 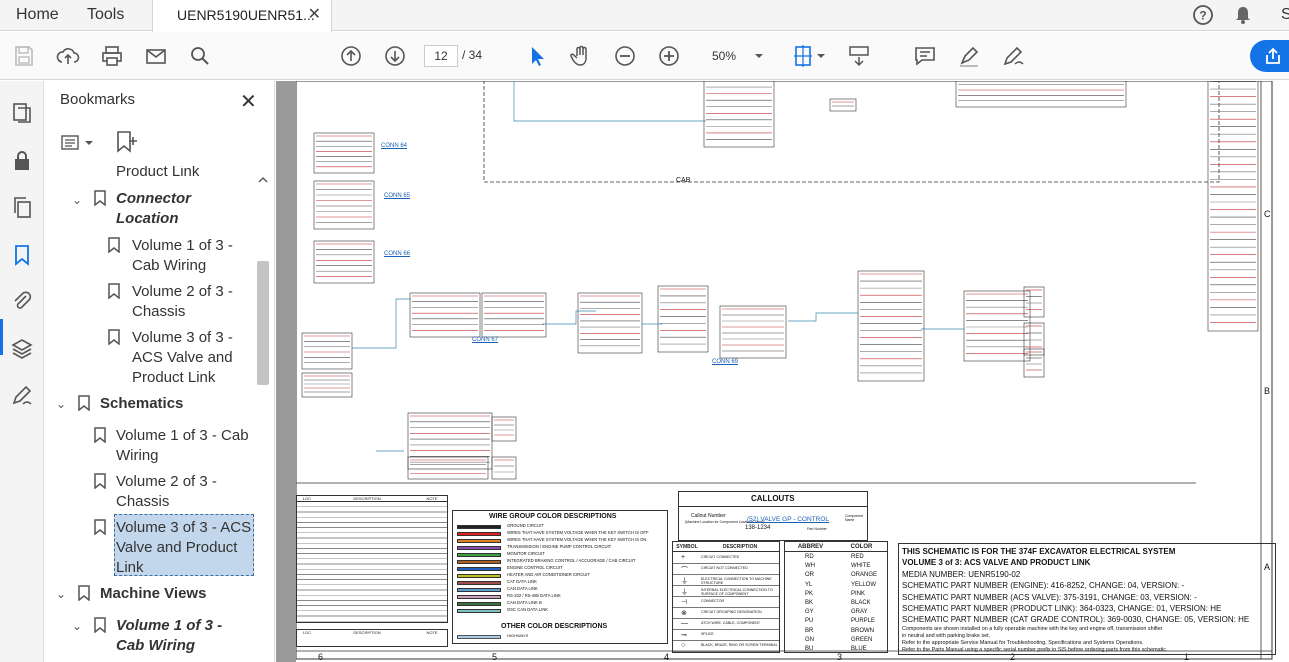 What do you see at coordinates (739, 645) in the screenshot?
I see `symbol-description: BLACK, BRAZE, RING OR SCREW TERMINAL` at bounding box center [739, 645].